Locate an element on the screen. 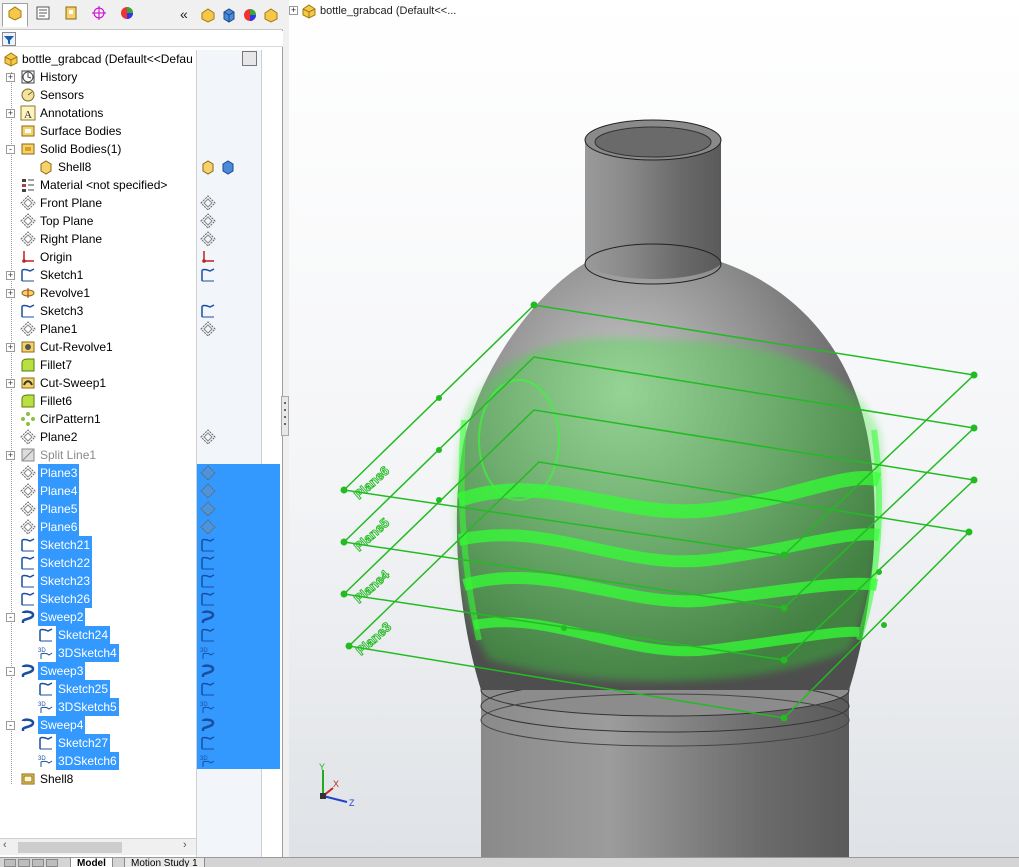  tree-item-label: Front Plane is located at coordinates (71, 203).